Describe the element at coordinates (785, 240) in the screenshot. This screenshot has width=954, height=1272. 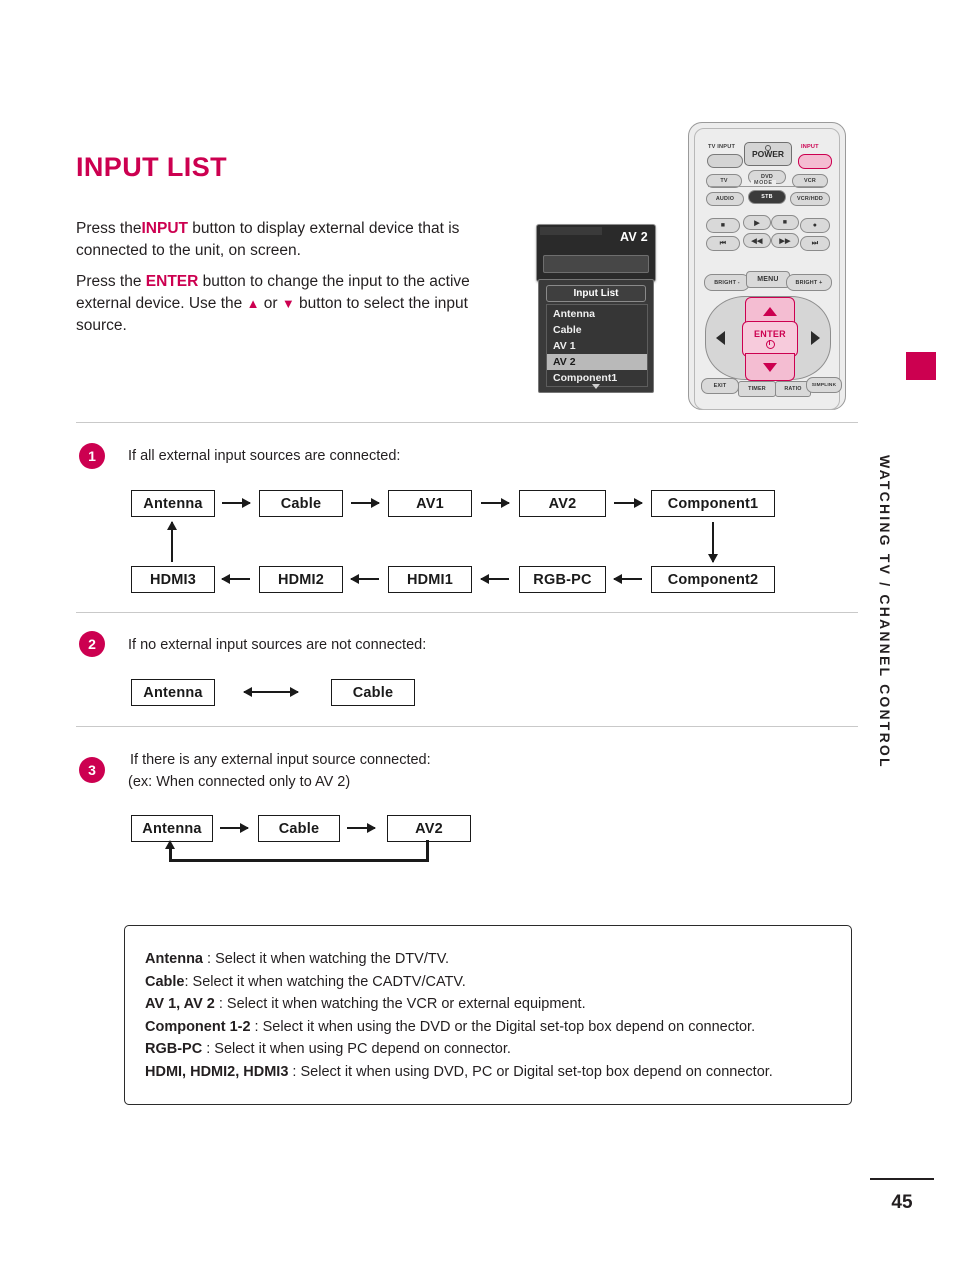
I see `fast-forward-button: ▶▶` at that location.